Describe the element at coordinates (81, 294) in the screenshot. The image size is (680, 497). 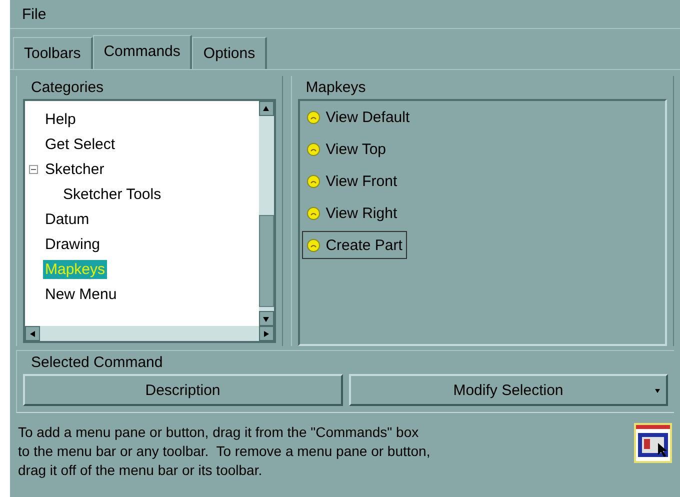
I see `tree-item: New Menu` at that location.